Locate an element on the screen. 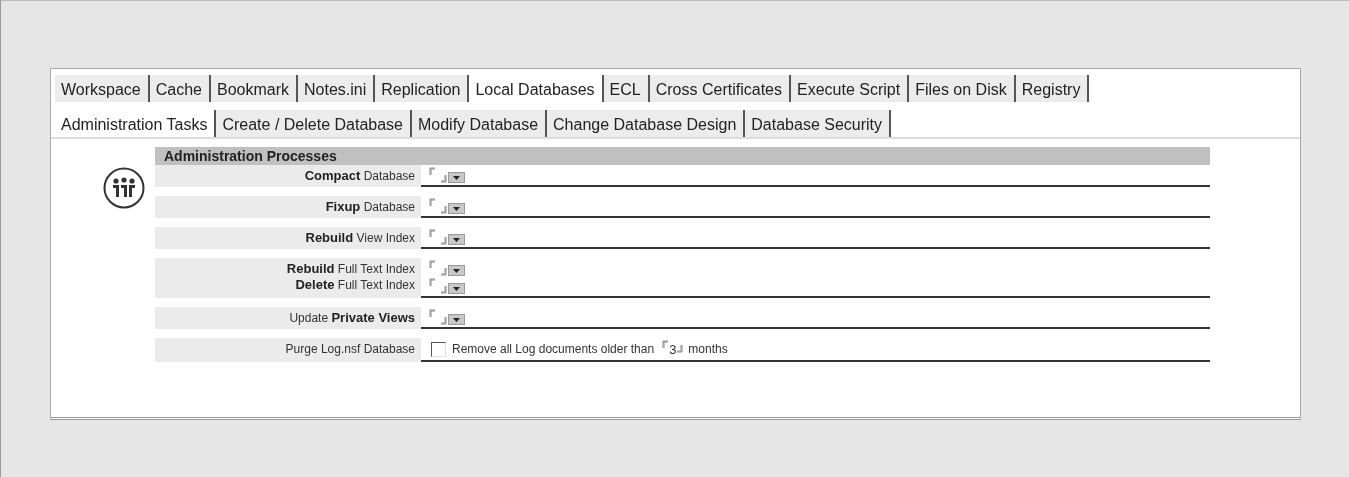  section-header: Administration Processes is located at coordinates (682, 156).